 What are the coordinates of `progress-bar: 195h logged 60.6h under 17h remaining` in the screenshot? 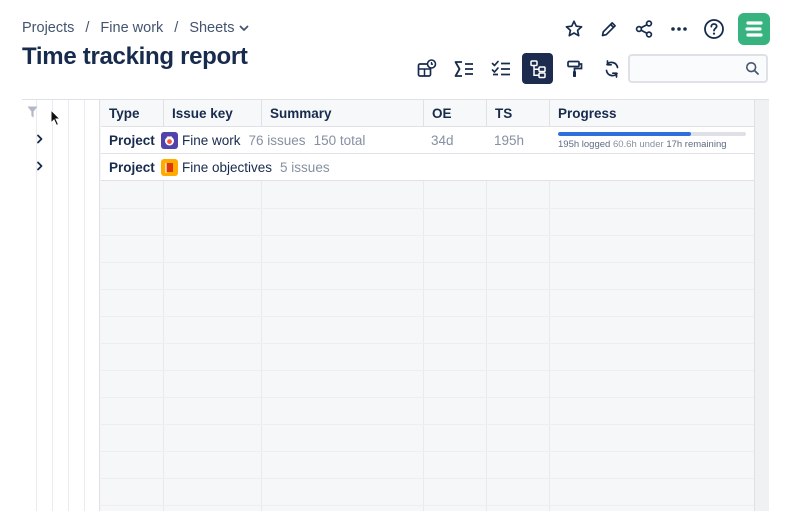 It's located at (652, 141).